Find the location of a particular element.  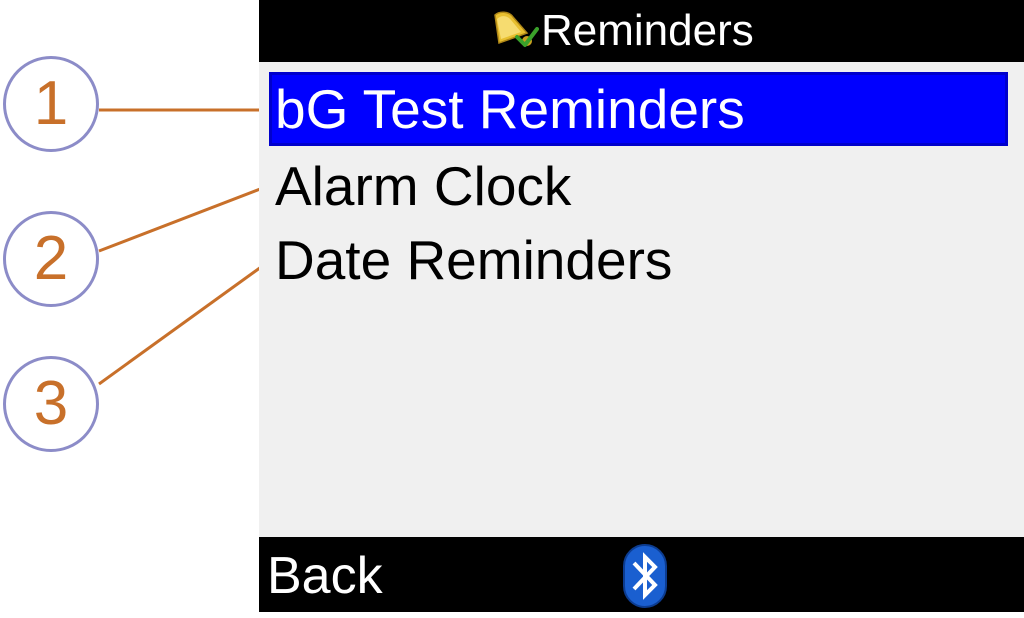

callout-3-leader is located at coordinates (183, 323).